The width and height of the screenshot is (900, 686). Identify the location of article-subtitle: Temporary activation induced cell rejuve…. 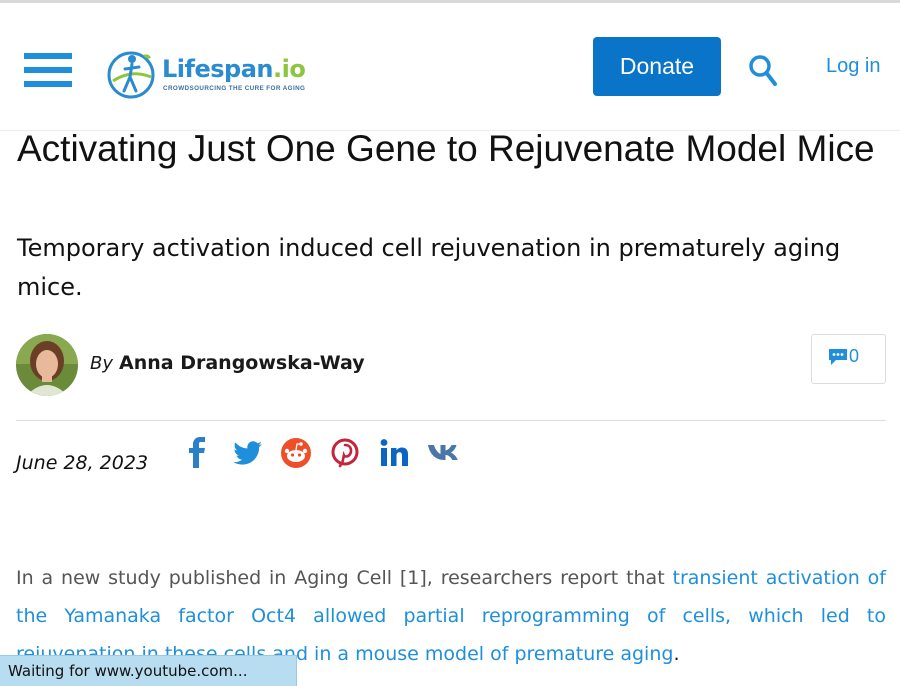
(429, 267).